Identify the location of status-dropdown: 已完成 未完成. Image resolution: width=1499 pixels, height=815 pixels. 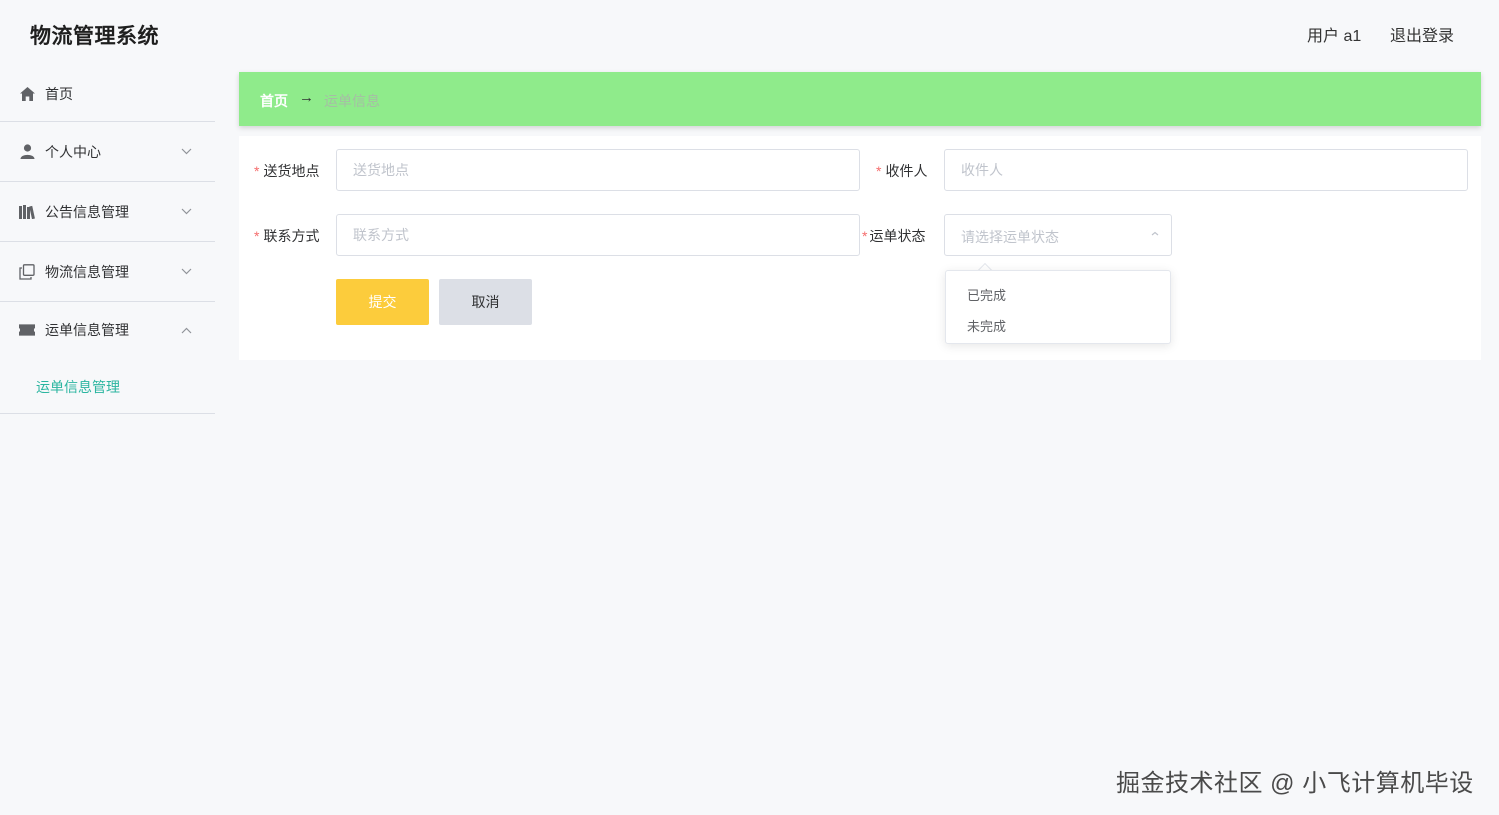
(1058, 307).